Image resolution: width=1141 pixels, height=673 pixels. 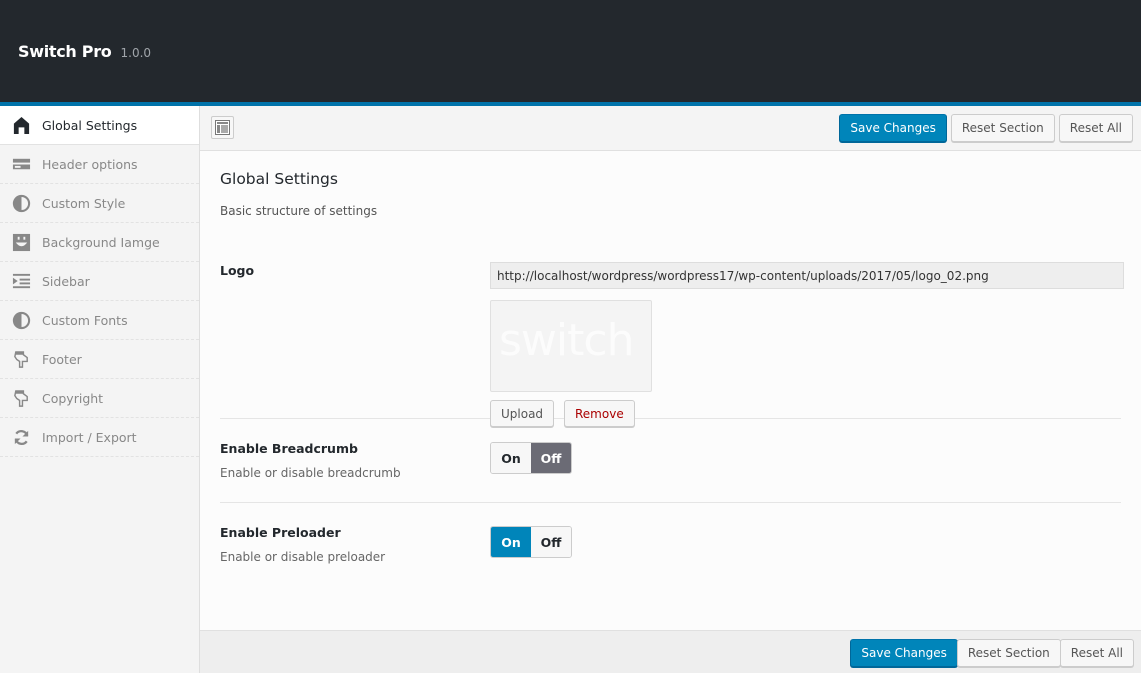 What do you see at coordinates (511, 458) in the screenshot?
I see `breadcrumb-on-option: On` at bounding box center [511, 458].